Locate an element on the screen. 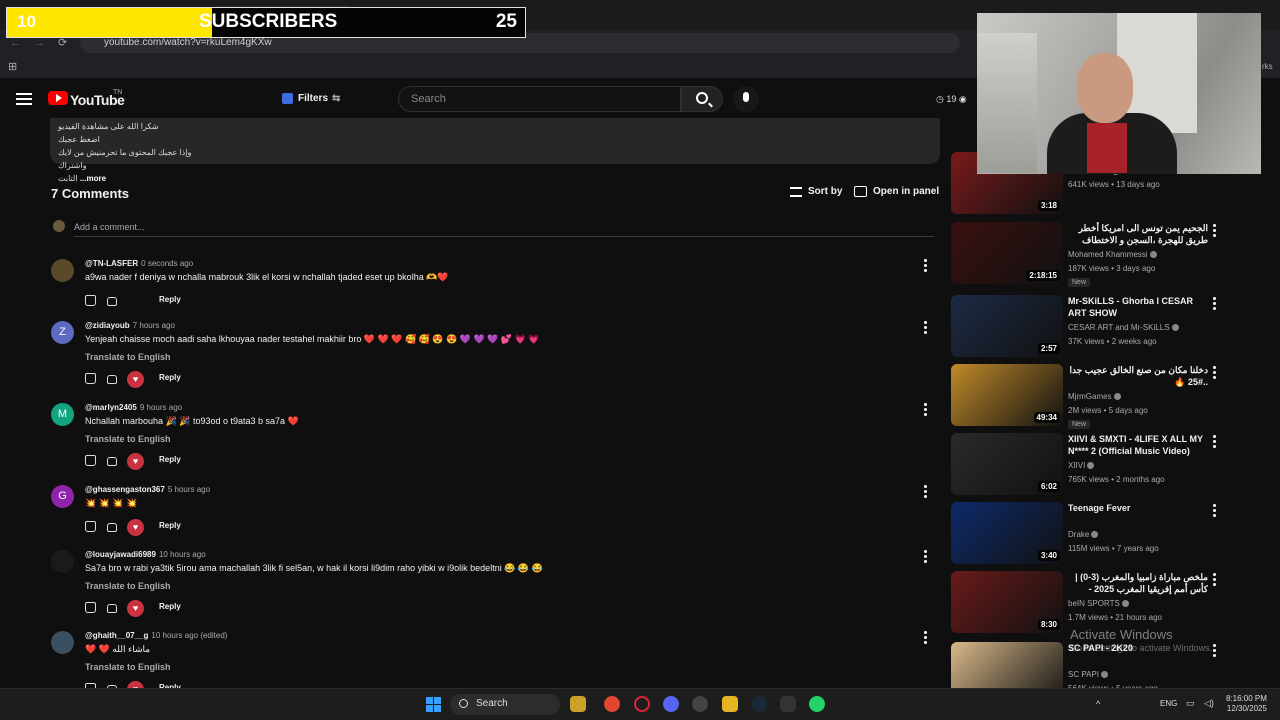 This screenshot has width=1280, height=720. steam-icon is located at coordinates (759, 704).